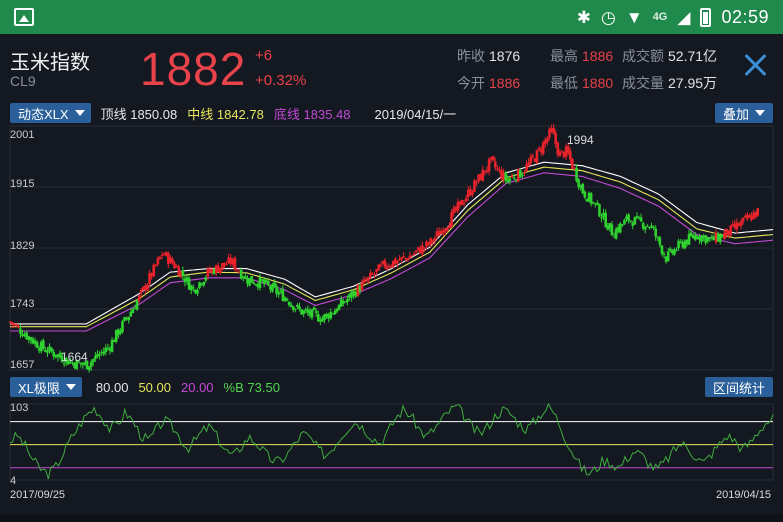 The height and width of the screenshot is (522, 783). What do you see at coordinates (22, 365) in the screenshot?
I see `y-tick-label: 1657` at bounding box center [22, 365].